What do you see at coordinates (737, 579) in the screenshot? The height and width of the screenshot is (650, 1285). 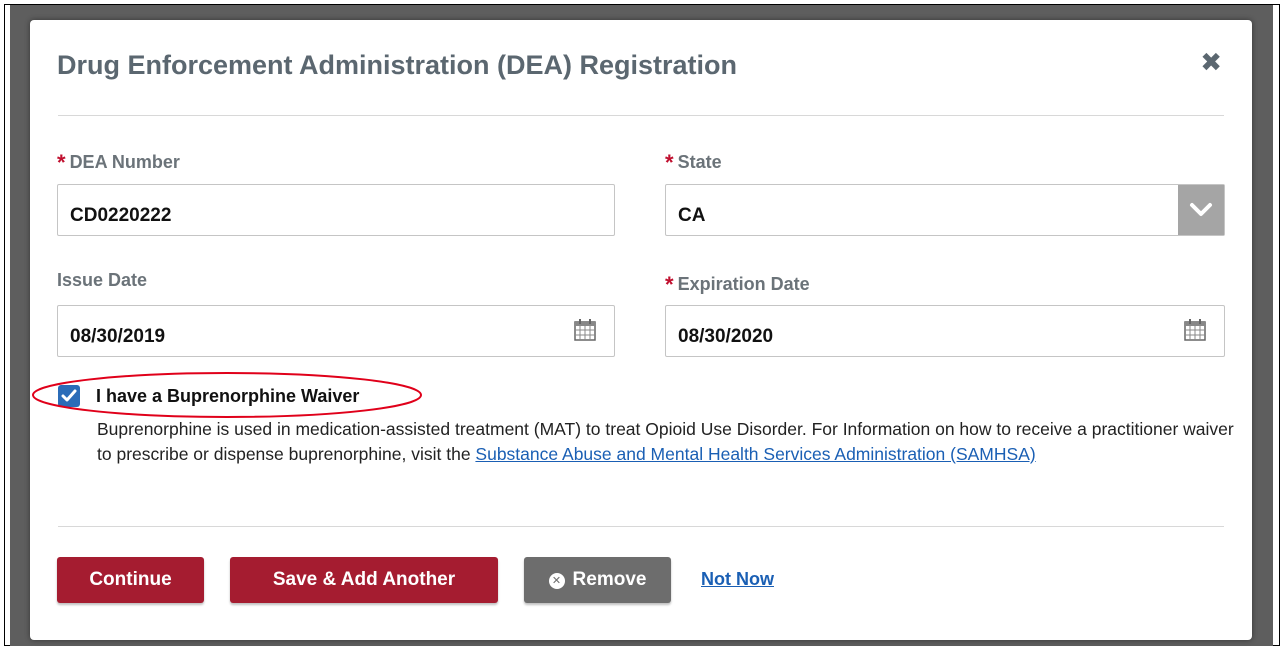 I see `not-now-link: Not Now` at bounding box center [737, 579].